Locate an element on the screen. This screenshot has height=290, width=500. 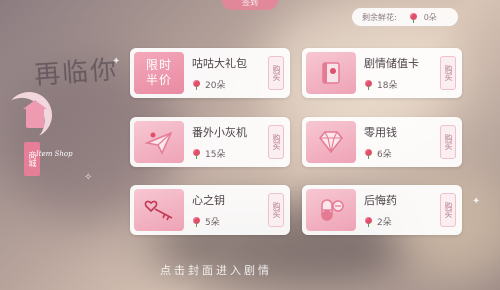
book-icon is located at coordinates (331, 73).